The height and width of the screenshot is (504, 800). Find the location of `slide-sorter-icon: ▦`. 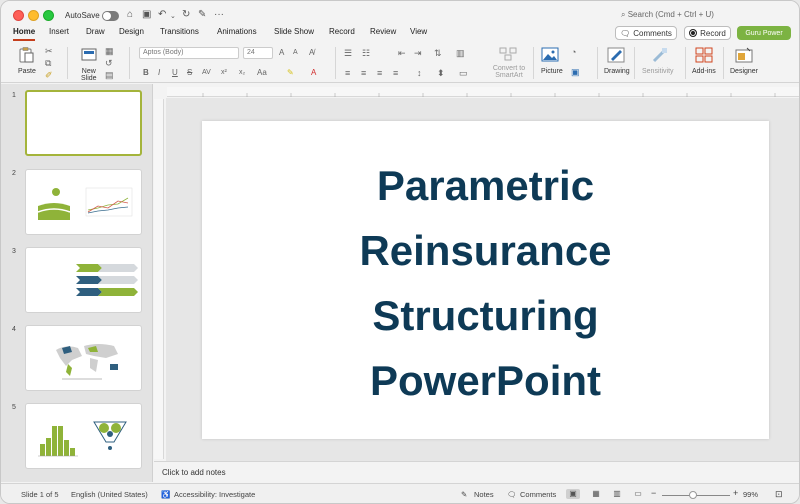

slide-sorter-icon: ▦ is located at coordinates (596, 494).